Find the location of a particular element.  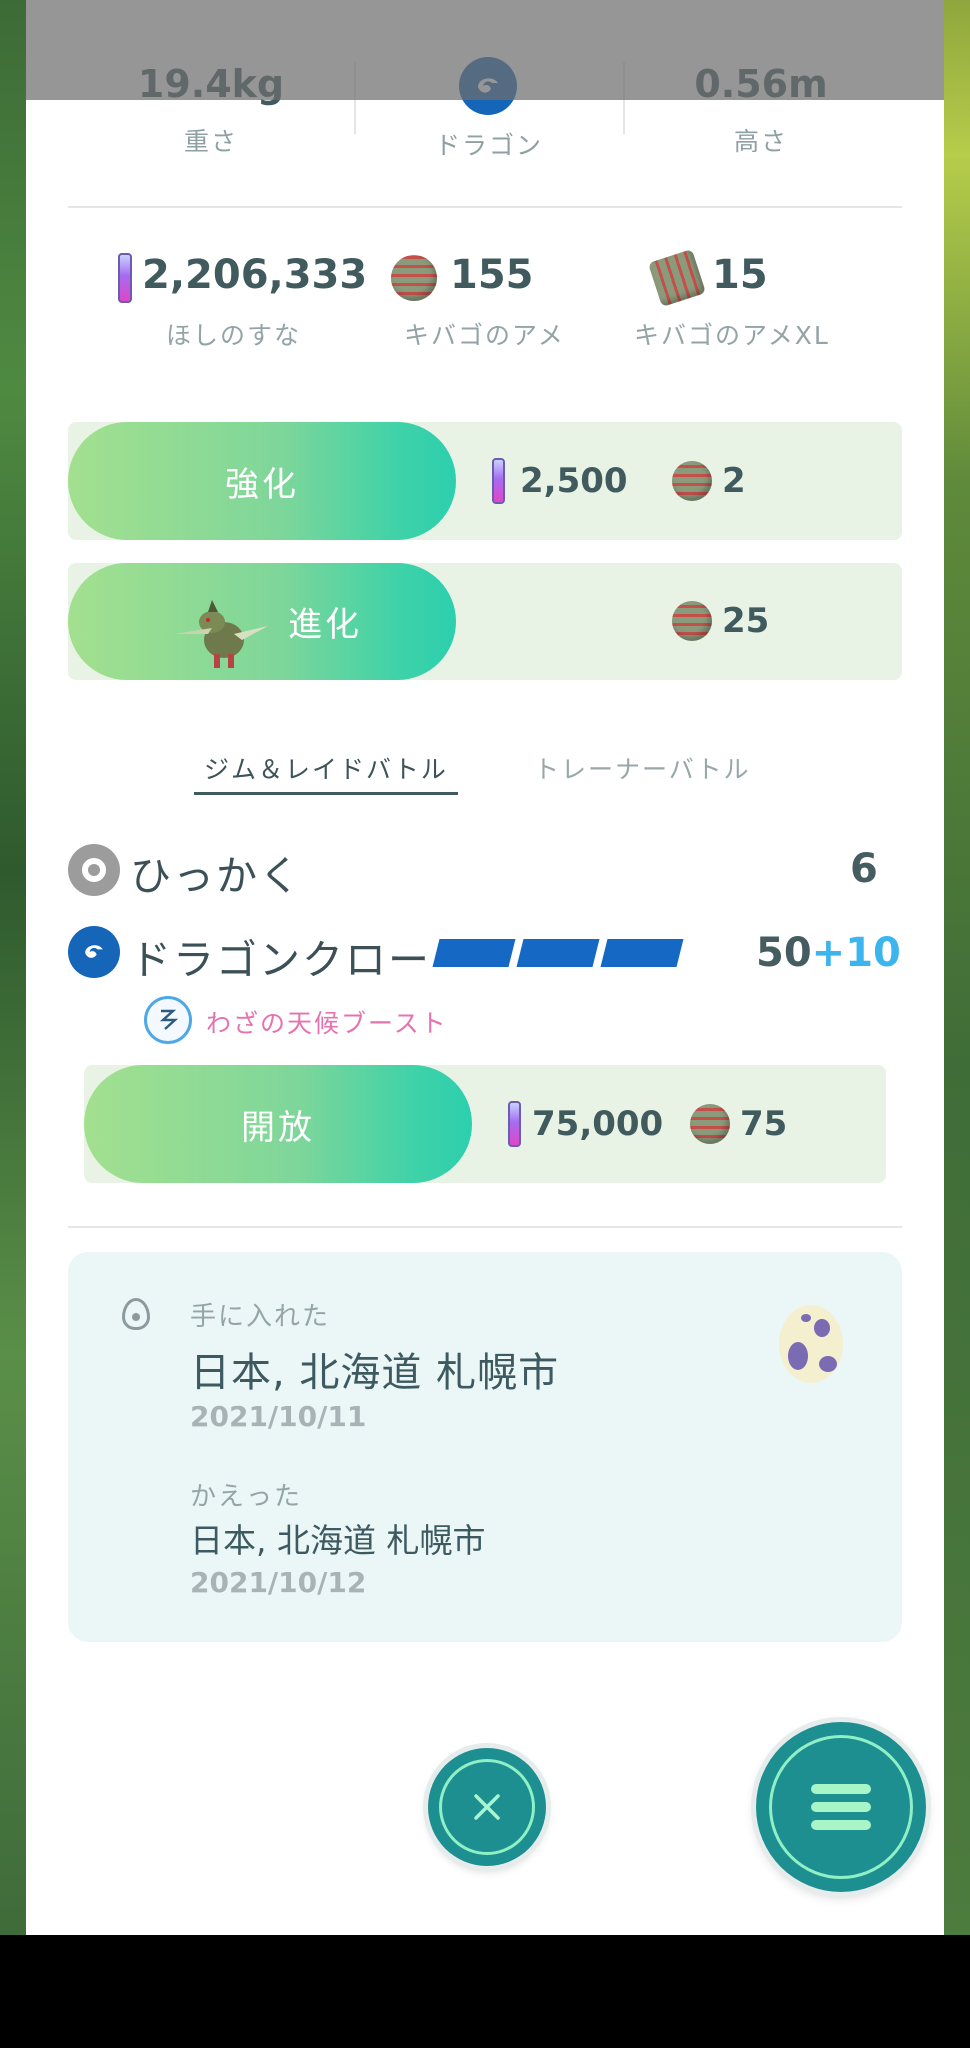

weather-boost-label: わざの天候ブースト is located at coordinates (327, 1023).